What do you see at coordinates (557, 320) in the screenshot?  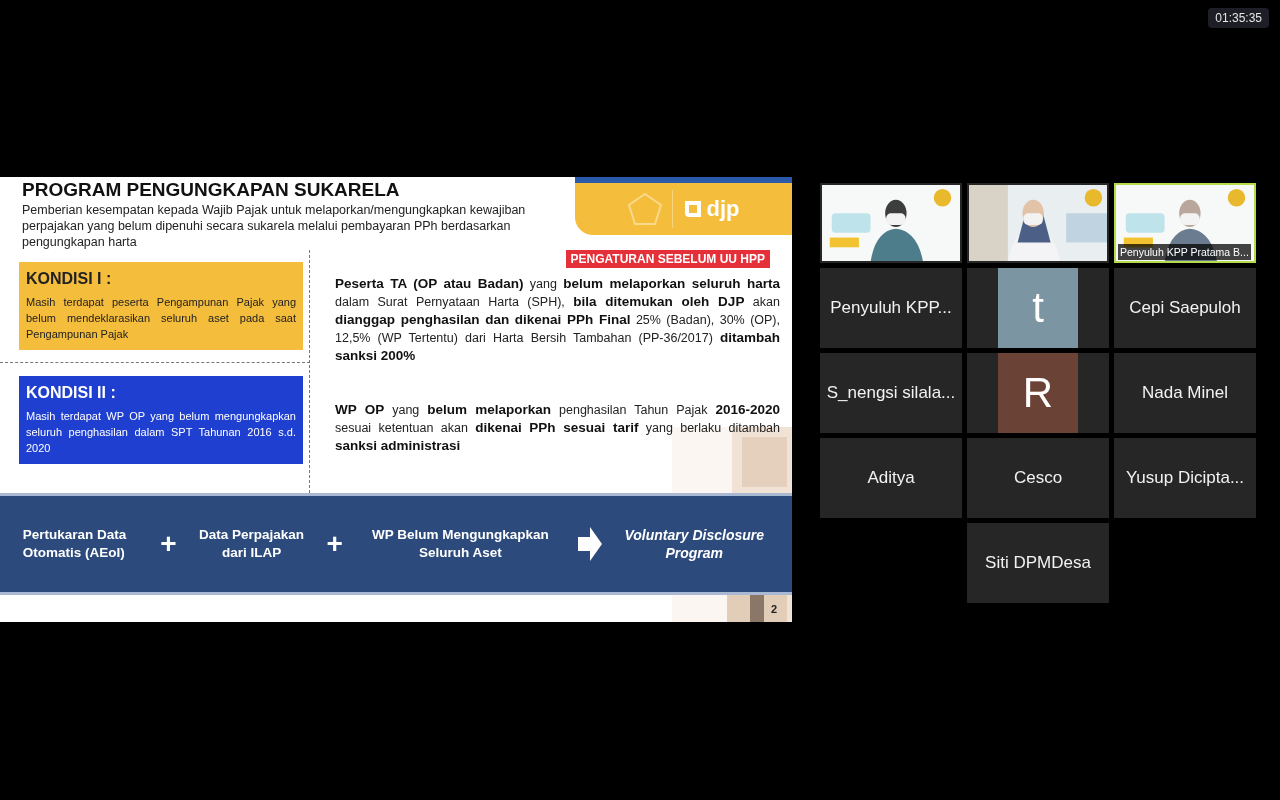 I see `description-paragraph: Peserta TA (OP atau Badan) yang belum melaporkan seluruh harta dalam Surat Pernyataan Harta (SPH), bila ditemukan oleh DJP akan dianggap penghasilan dan dikenai PPh Final 25% (Badan), 30% (OP), 12,5% (WP Tertentu) dari Harta Bersih Tambahan (PP-36/2017) ditambah sanksi 200%` at bounding box center [557, 320].